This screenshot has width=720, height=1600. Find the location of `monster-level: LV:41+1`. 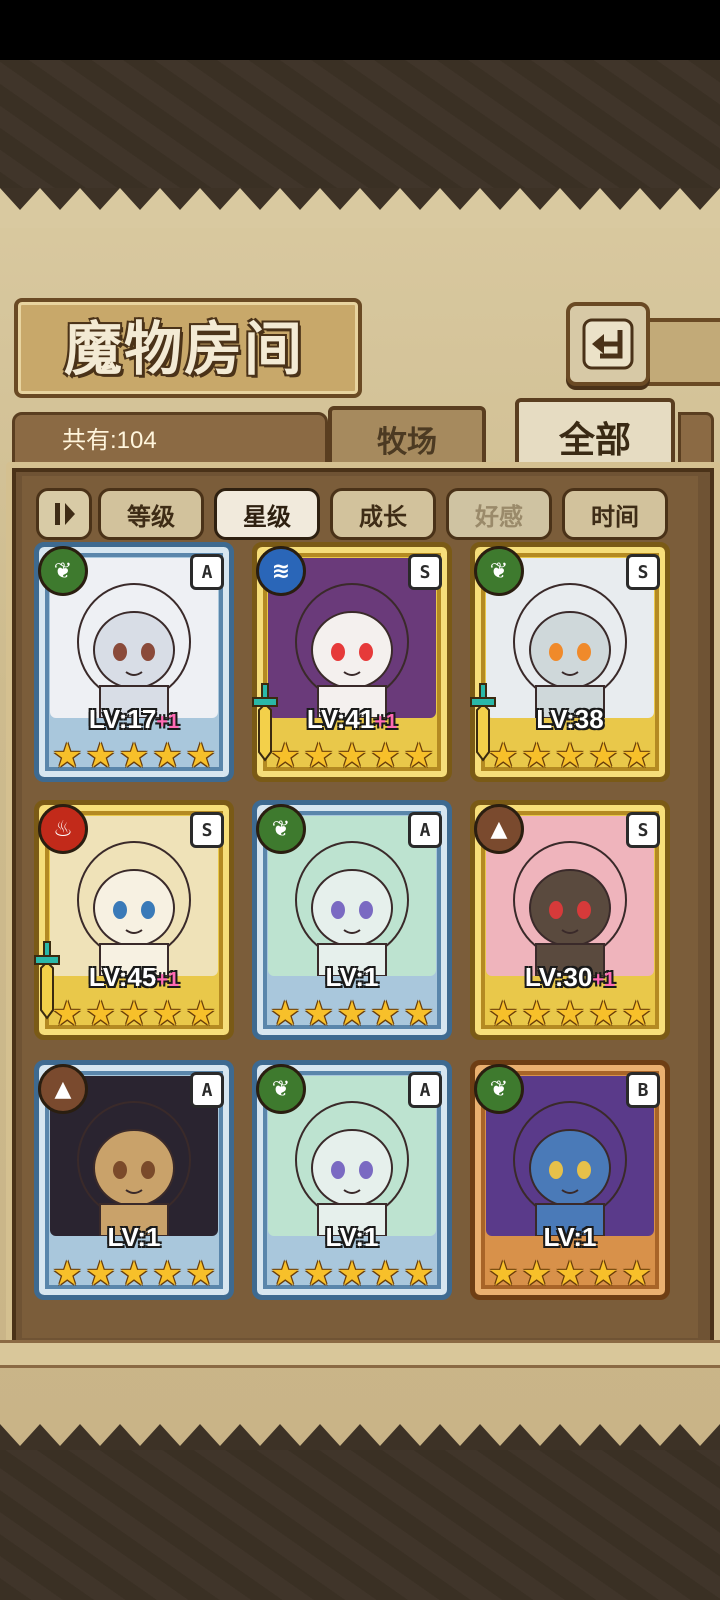

monster-level: LV:41+1 is located at coordinates (352, 719).